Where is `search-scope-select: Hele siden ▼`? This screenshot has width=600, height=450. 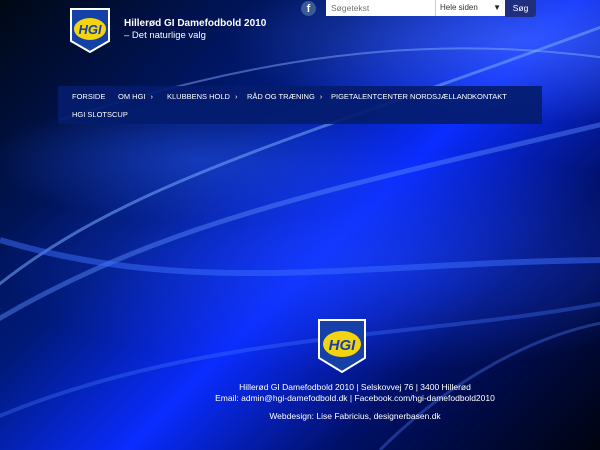
search-scope-select: Hele siden ▼ is located at coordinates (470, 8).